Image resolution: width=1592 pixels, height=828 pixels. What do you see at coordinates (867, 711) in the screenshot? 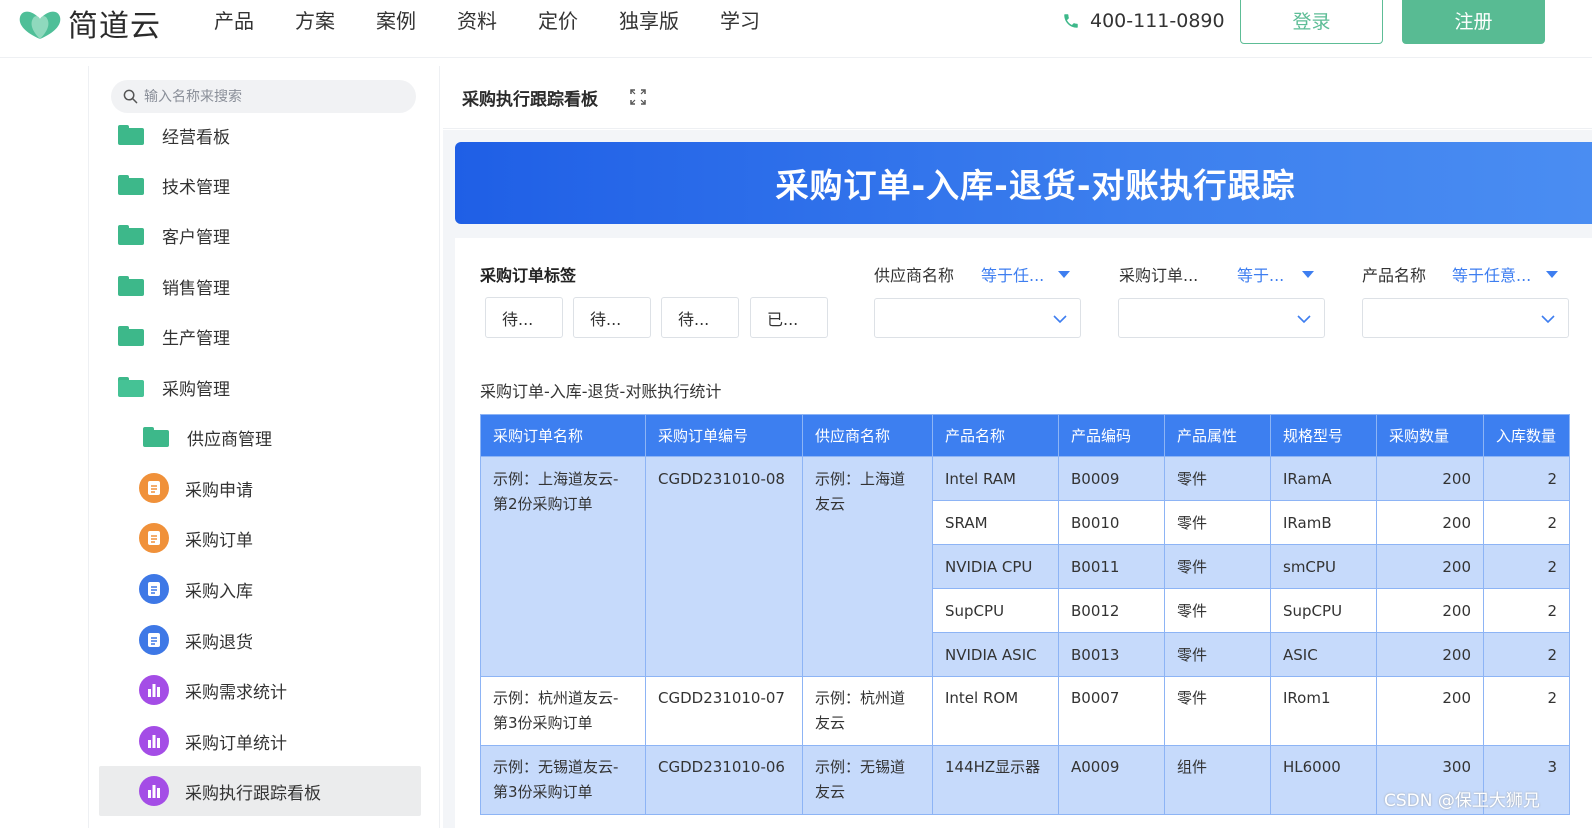
I see `supplier-cell: 示例：杭州道 友云` at bounding box center [867, 711].